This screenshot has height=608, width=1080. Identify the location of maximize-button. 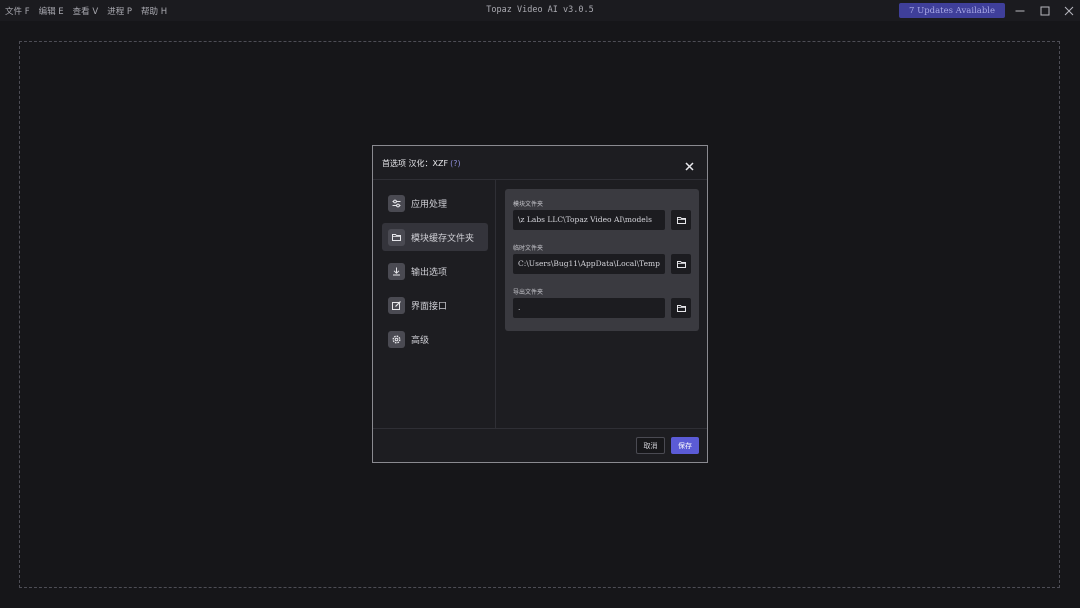
(1045, 10).